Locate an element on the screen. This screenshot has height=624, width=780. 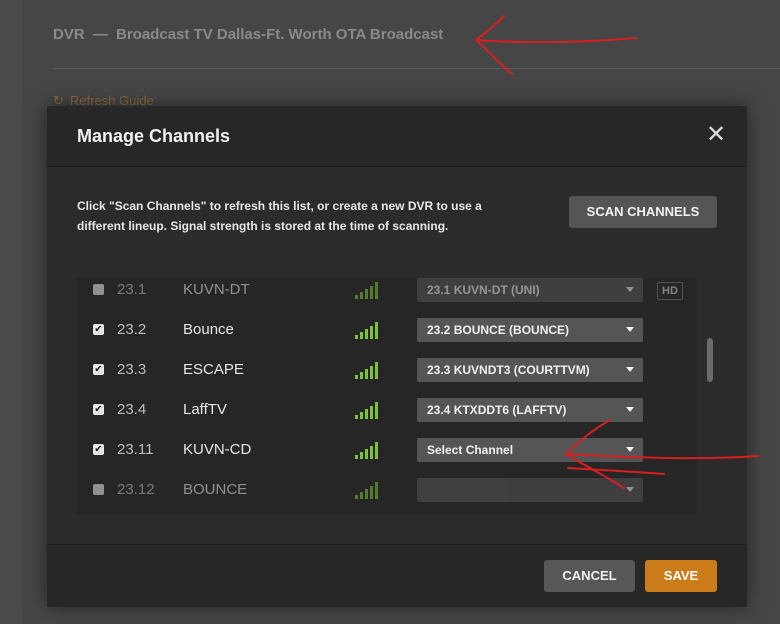
close-icon: ✕ is located at coordinates (716, 135).